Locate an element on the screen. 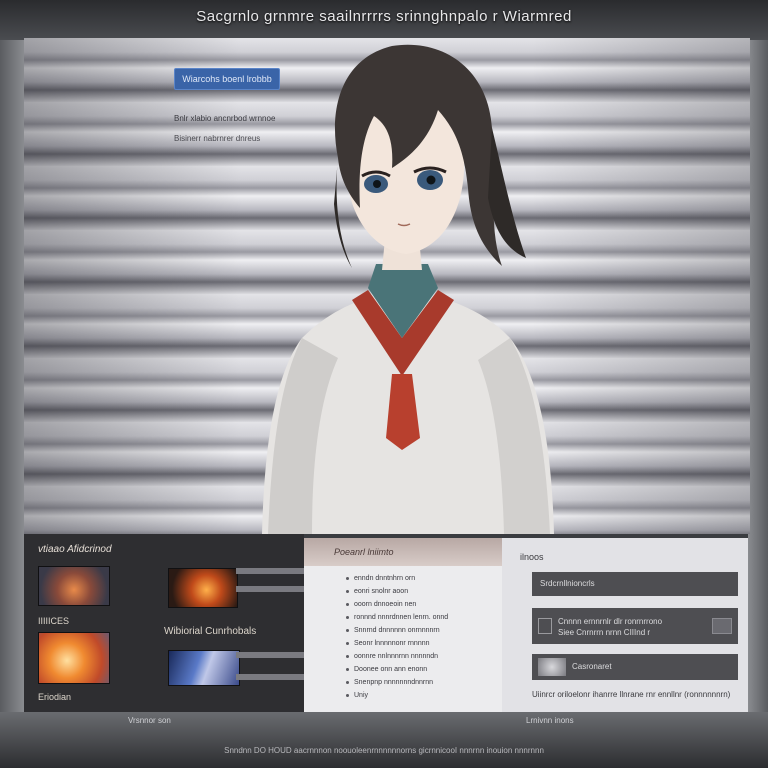  list-item: Seonr lnnnnnonr rnnnnn is located at coordinates (424, 643).